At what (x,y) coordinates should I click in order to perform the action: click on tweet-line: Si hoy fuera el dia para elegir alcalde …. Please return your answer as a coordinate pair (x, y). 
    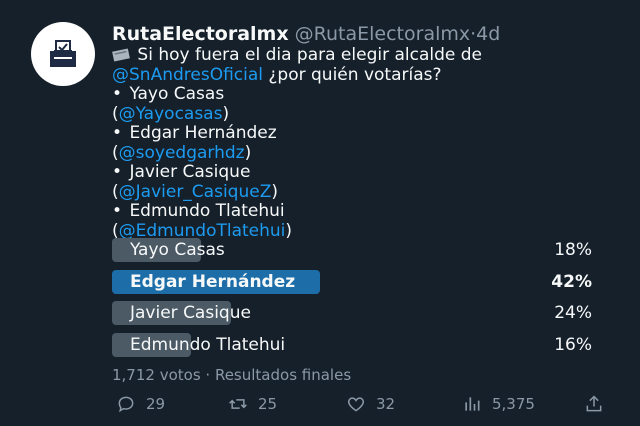
    Looking at the image, I should click on (367, 55).